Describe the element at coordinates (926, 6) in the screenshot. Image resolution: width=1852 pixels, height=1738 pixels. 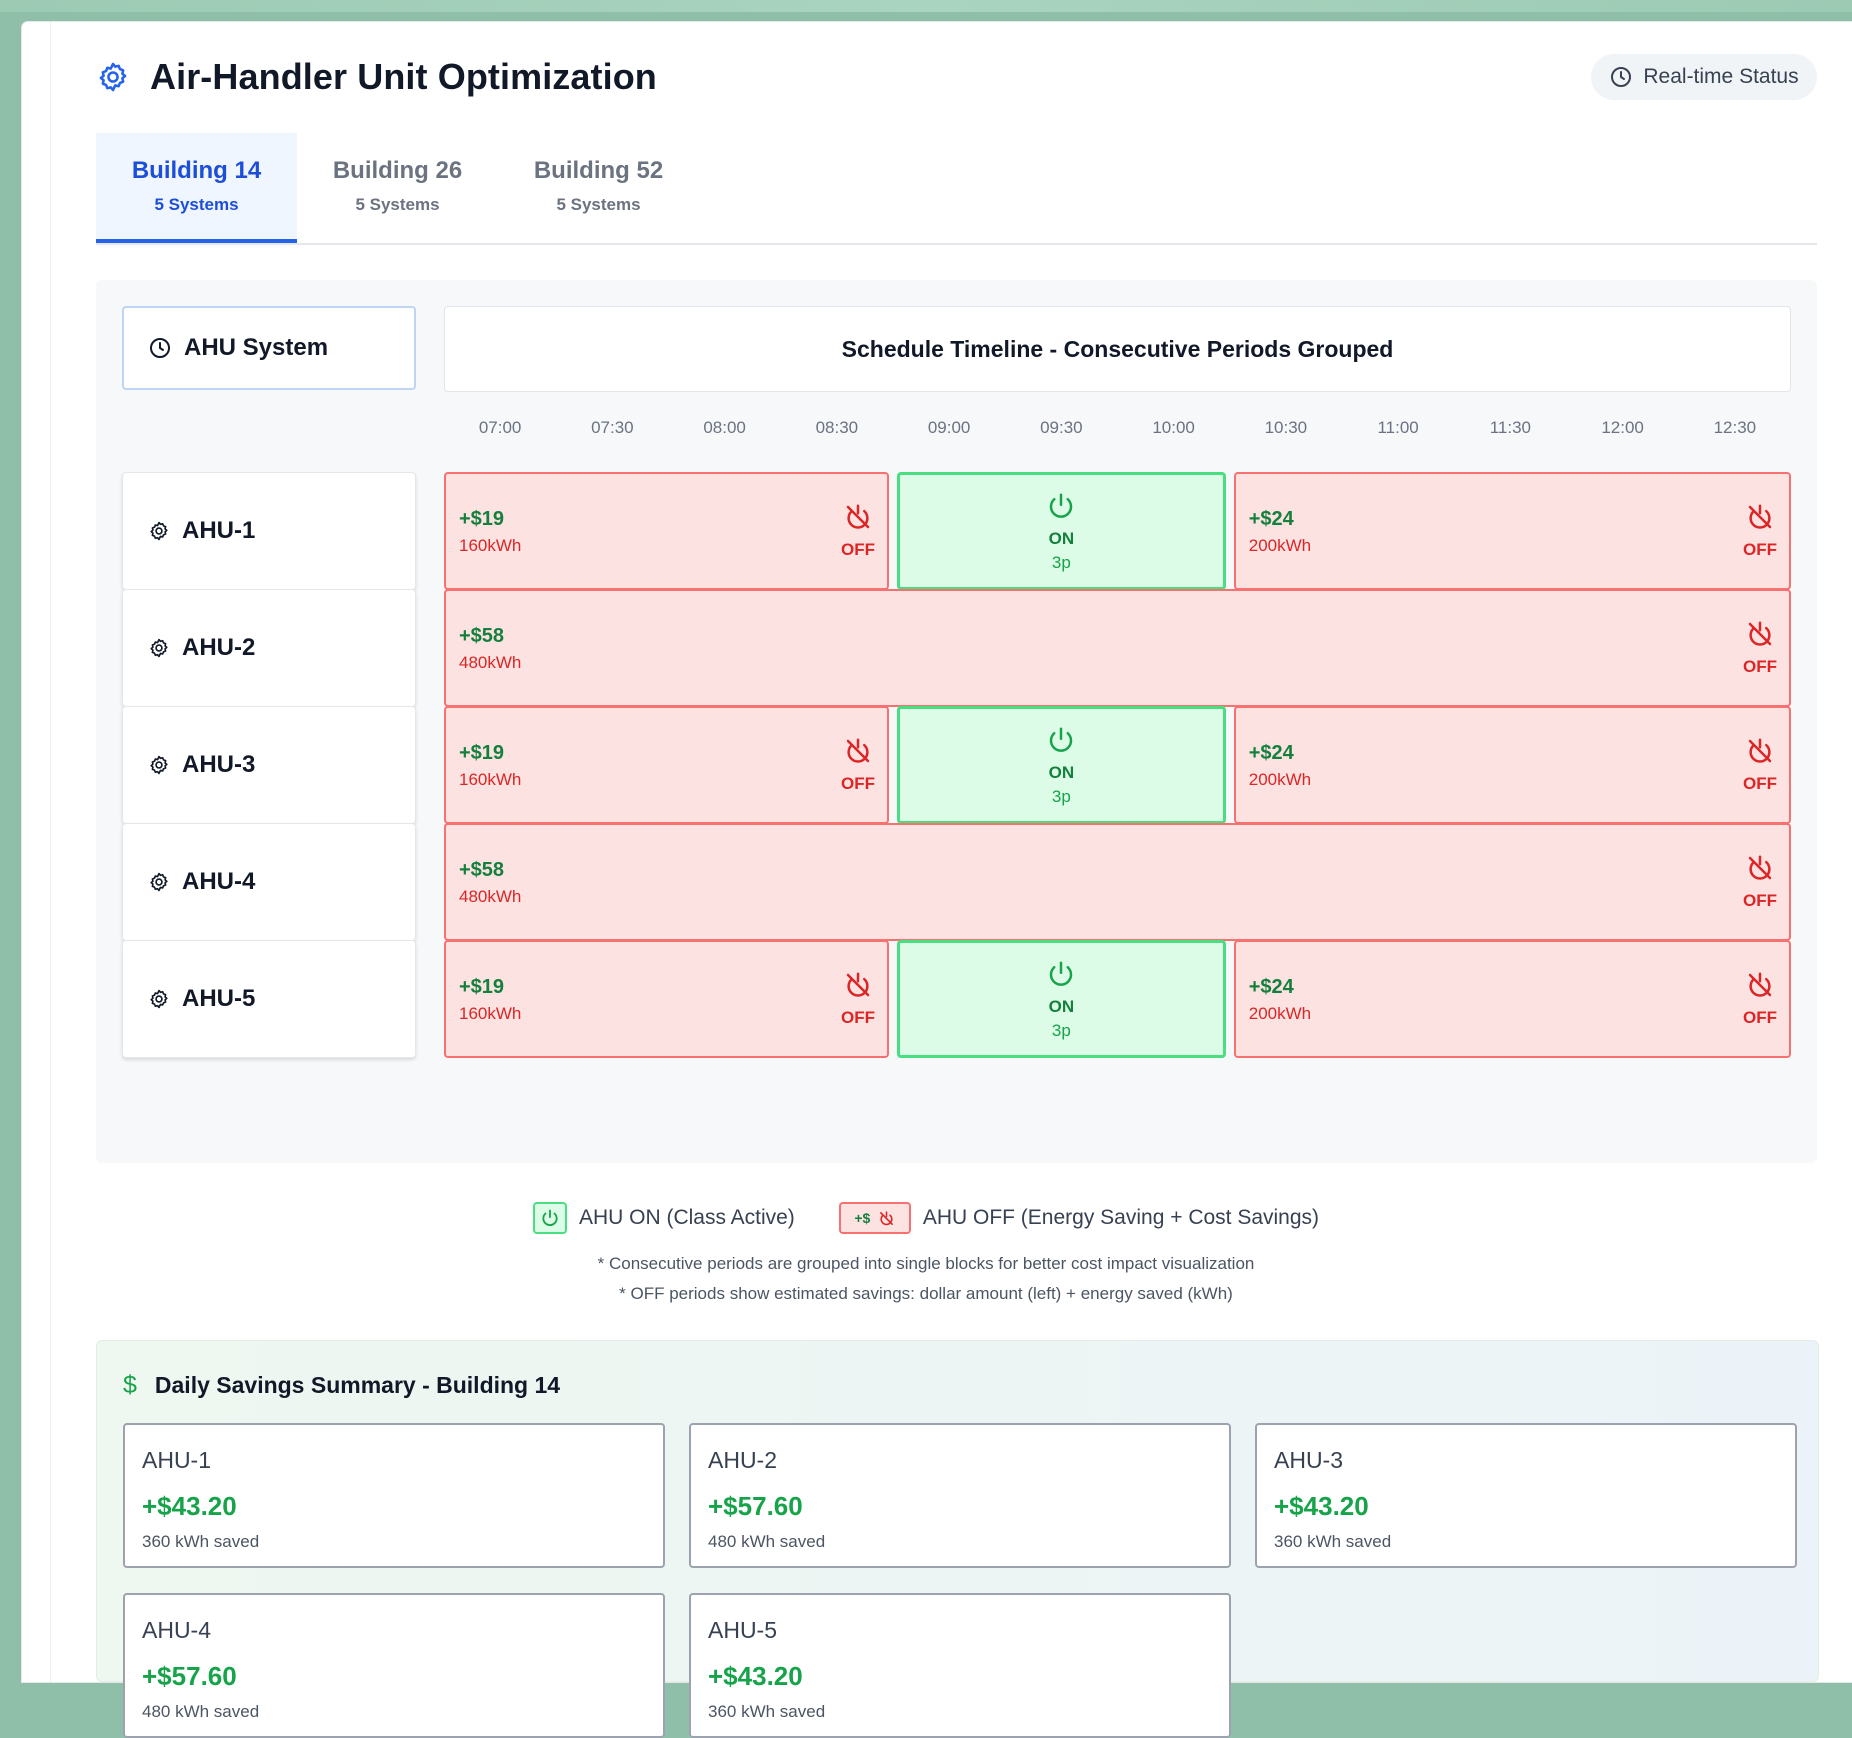
I see `background-strip` at that location.